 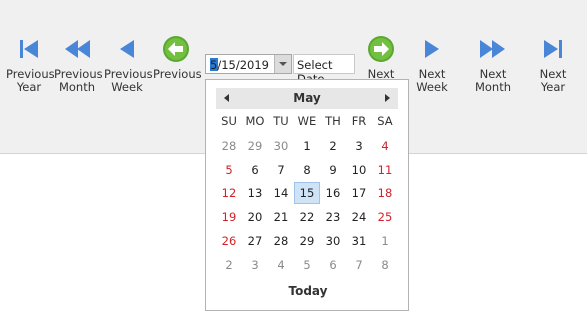 I want to click on calendar-day: 3, so click(x=359, y=146).